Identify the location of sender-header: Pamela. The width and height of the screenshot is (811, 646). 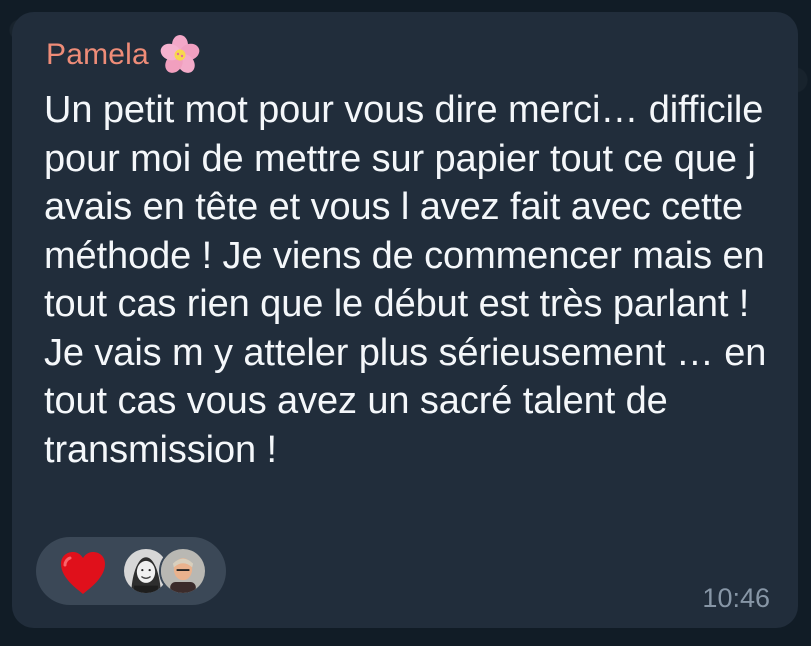
(123, 55).